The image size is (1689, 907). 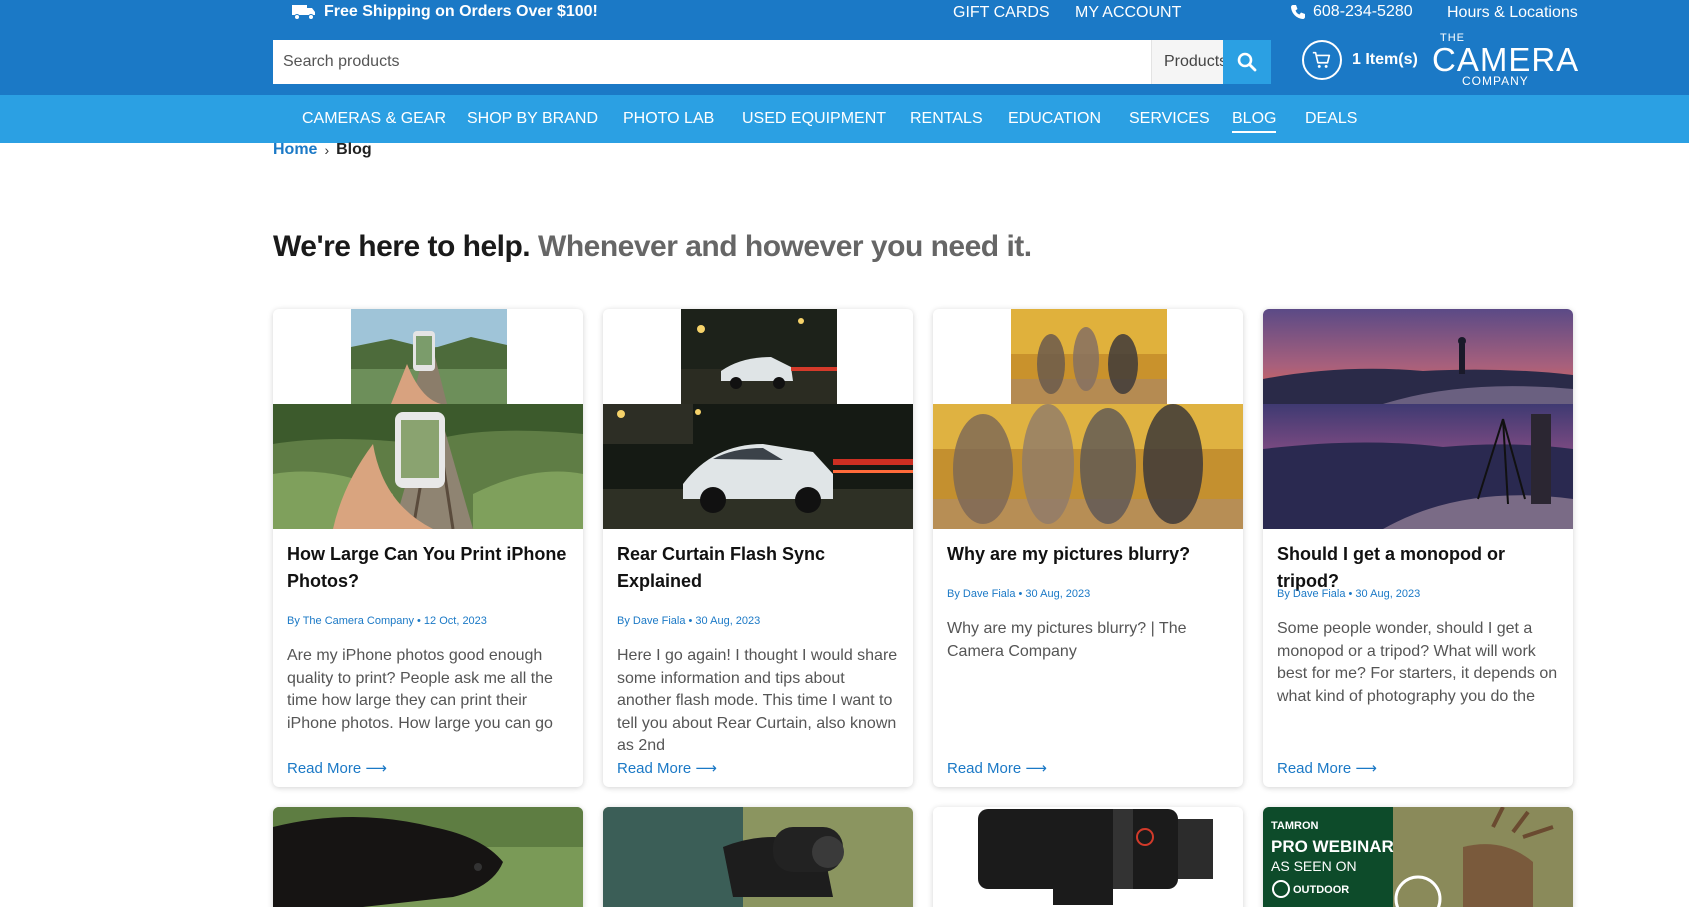 I want to click on category-select-value: Products, so click(x=1196, y=61).